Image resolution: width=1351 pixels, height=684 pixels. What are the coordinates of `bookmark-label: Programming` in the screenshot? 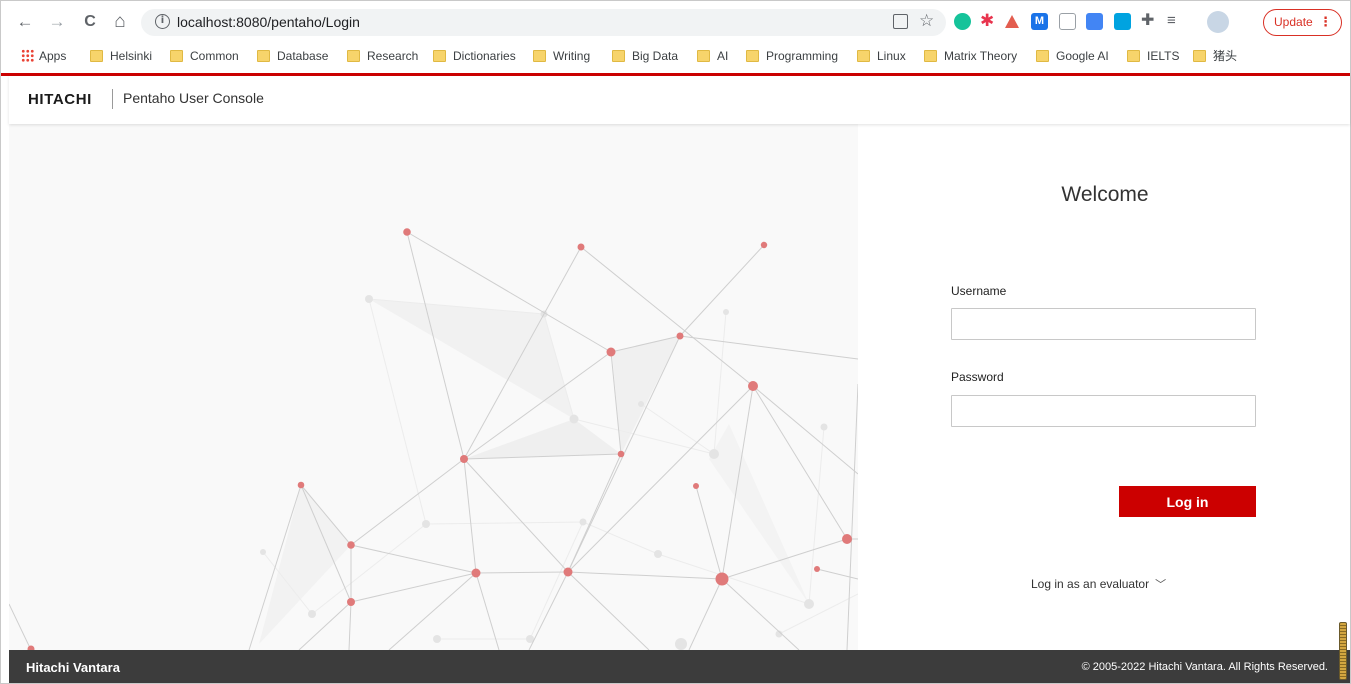 It's located at (802, 56).